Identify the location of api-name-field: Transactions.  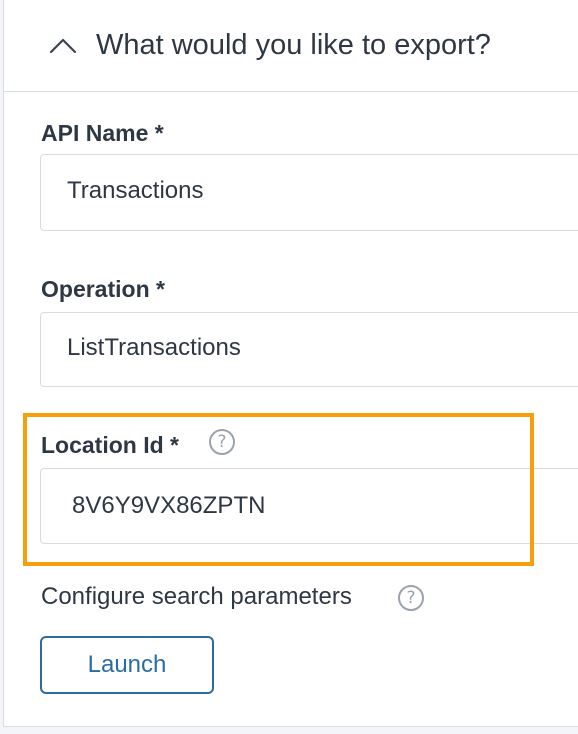
(309, 192).